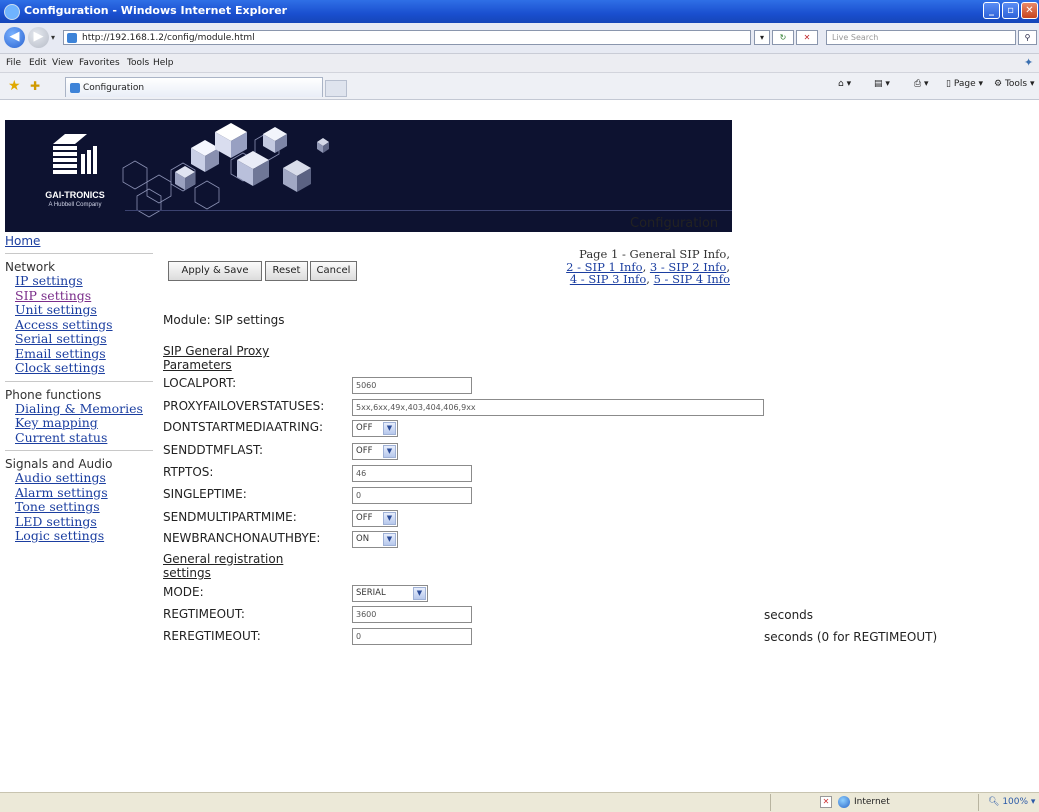 The height and width of the screenshot is (812, 1039). Describe the element at coordinates (692, 279) in the screenshot. I see `page-link-5: 5 - SIP 4 Info` at that location.